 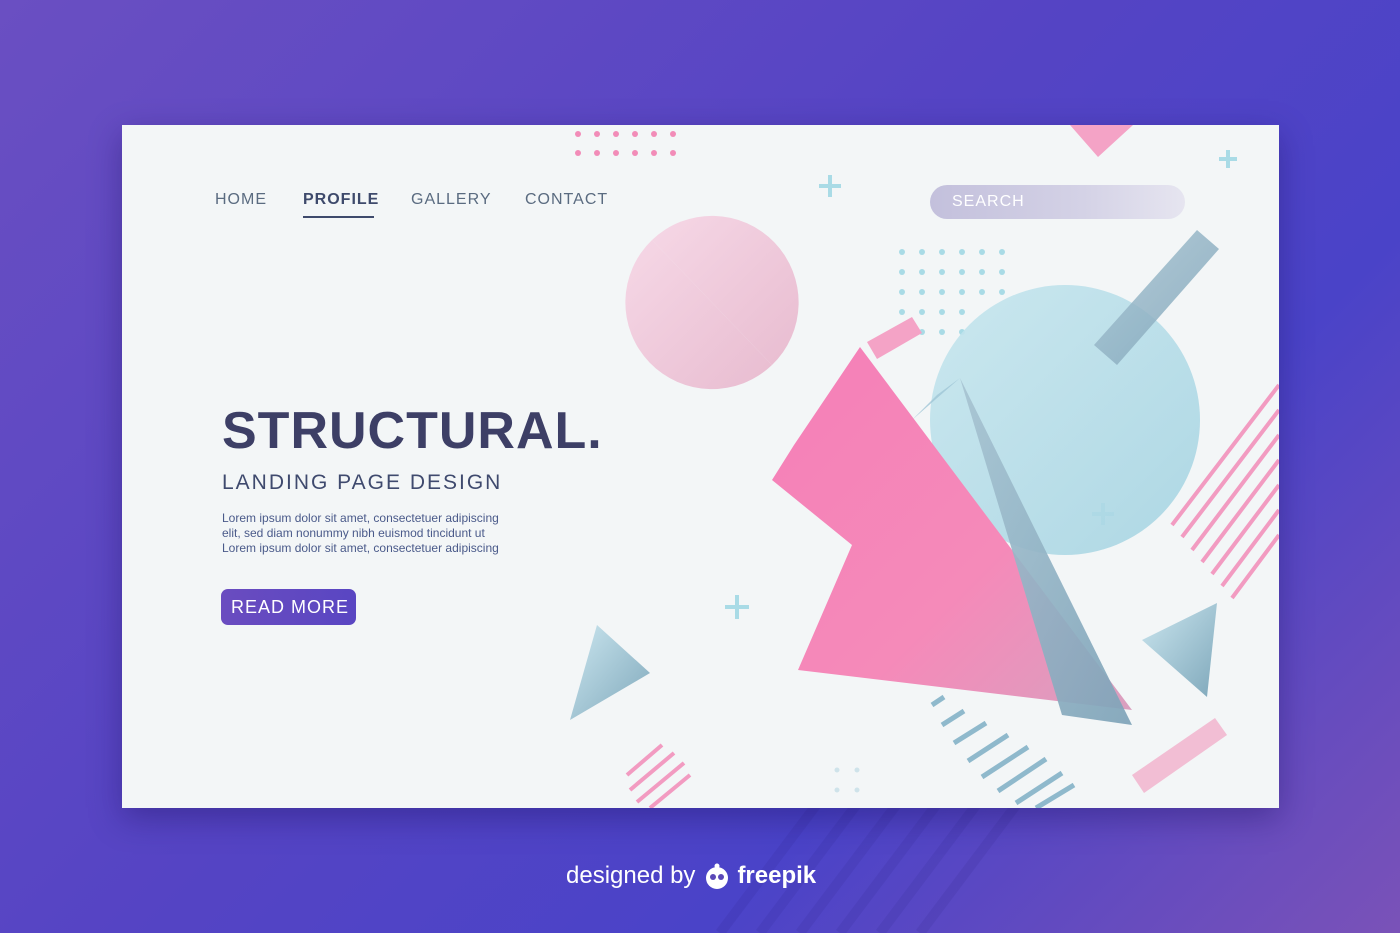 I want to click on attribution-brand: freepik, so click(x=777, y=875).